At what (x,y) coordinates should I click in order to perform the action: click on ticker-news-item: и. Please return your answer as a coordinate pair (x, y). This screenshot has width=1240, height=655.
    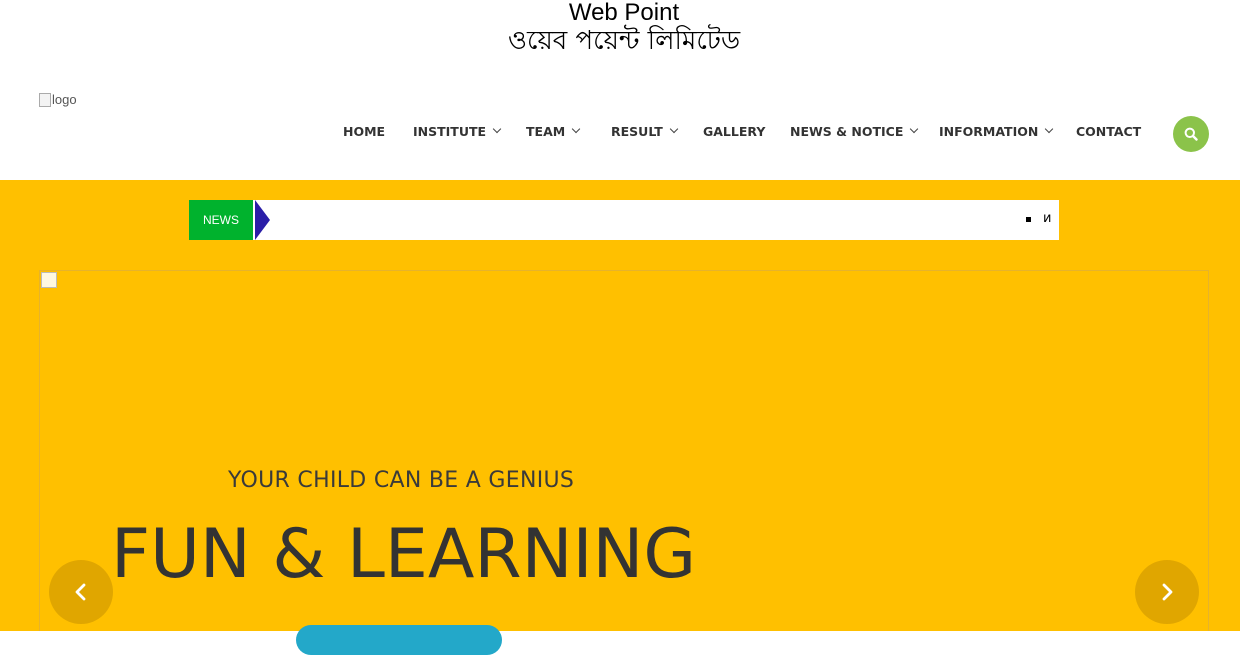
    Looking at the image, I should click on (1047, 218).